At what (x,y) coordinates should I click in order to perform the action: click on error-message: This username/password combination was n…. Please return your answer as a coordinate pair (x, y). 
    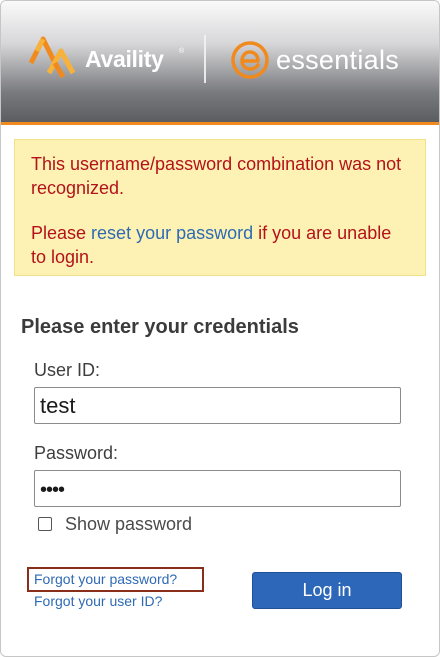
    Looking at the image, I should click on (216, 176).